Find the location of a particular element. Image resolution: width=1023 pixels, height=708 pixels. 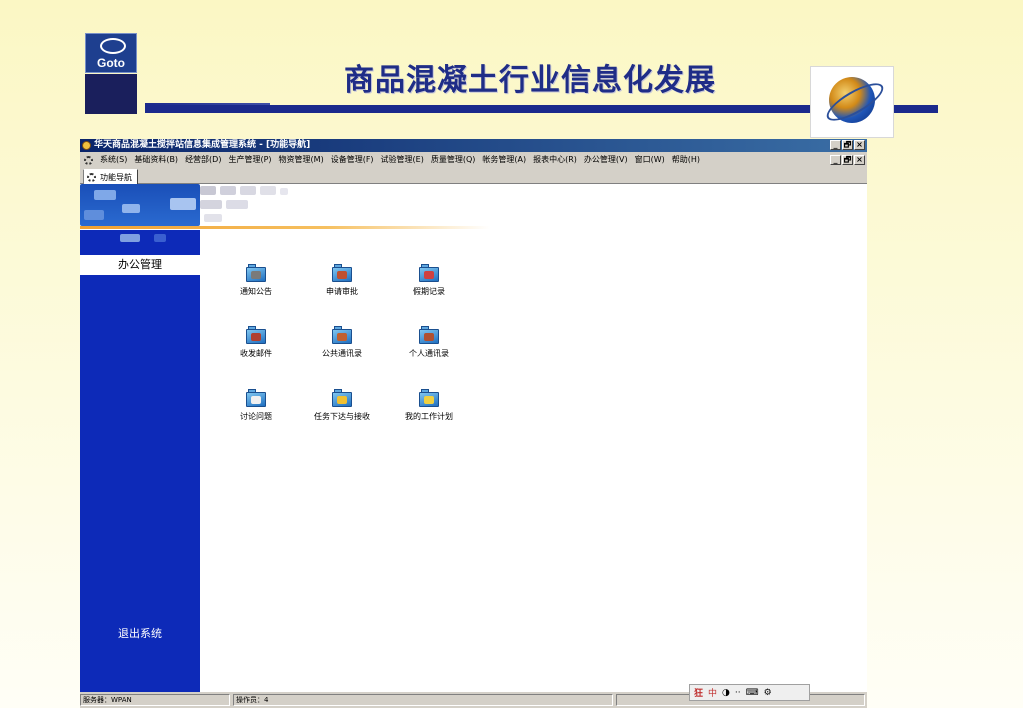

menu-testing: 试验管理(E) is located at coordinates (402, 160).